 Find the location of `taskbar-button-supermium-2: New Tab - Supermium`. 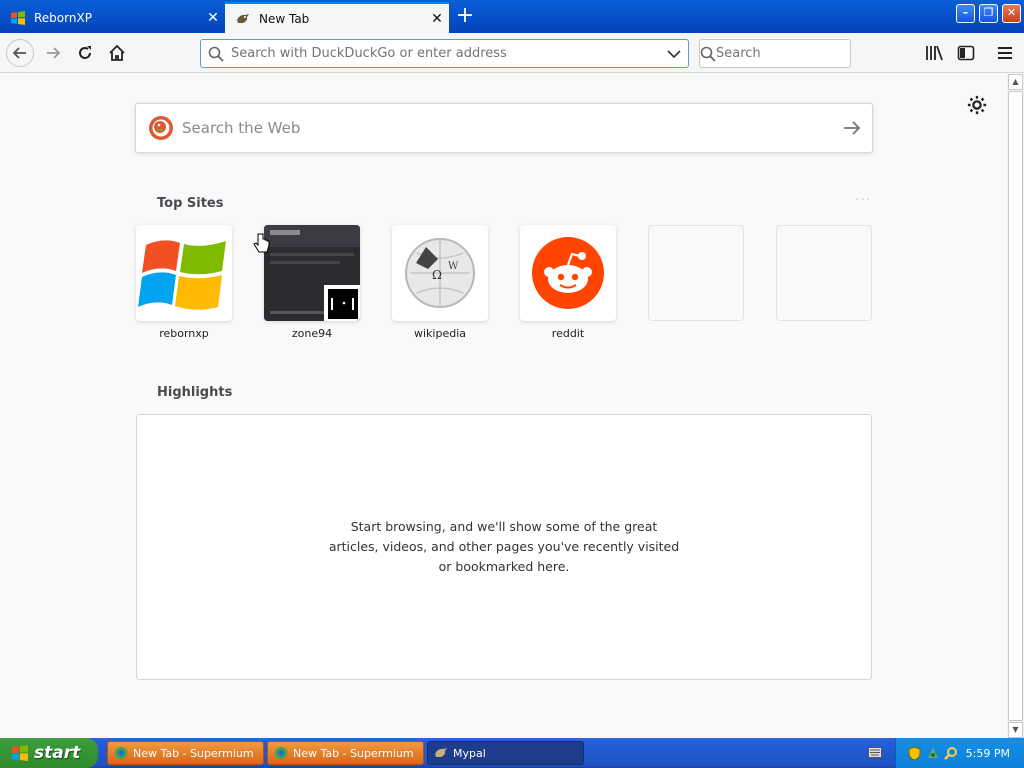

taskbar-button-supermium-2: New Tab - Supermium is located at coordinates (345, 753).